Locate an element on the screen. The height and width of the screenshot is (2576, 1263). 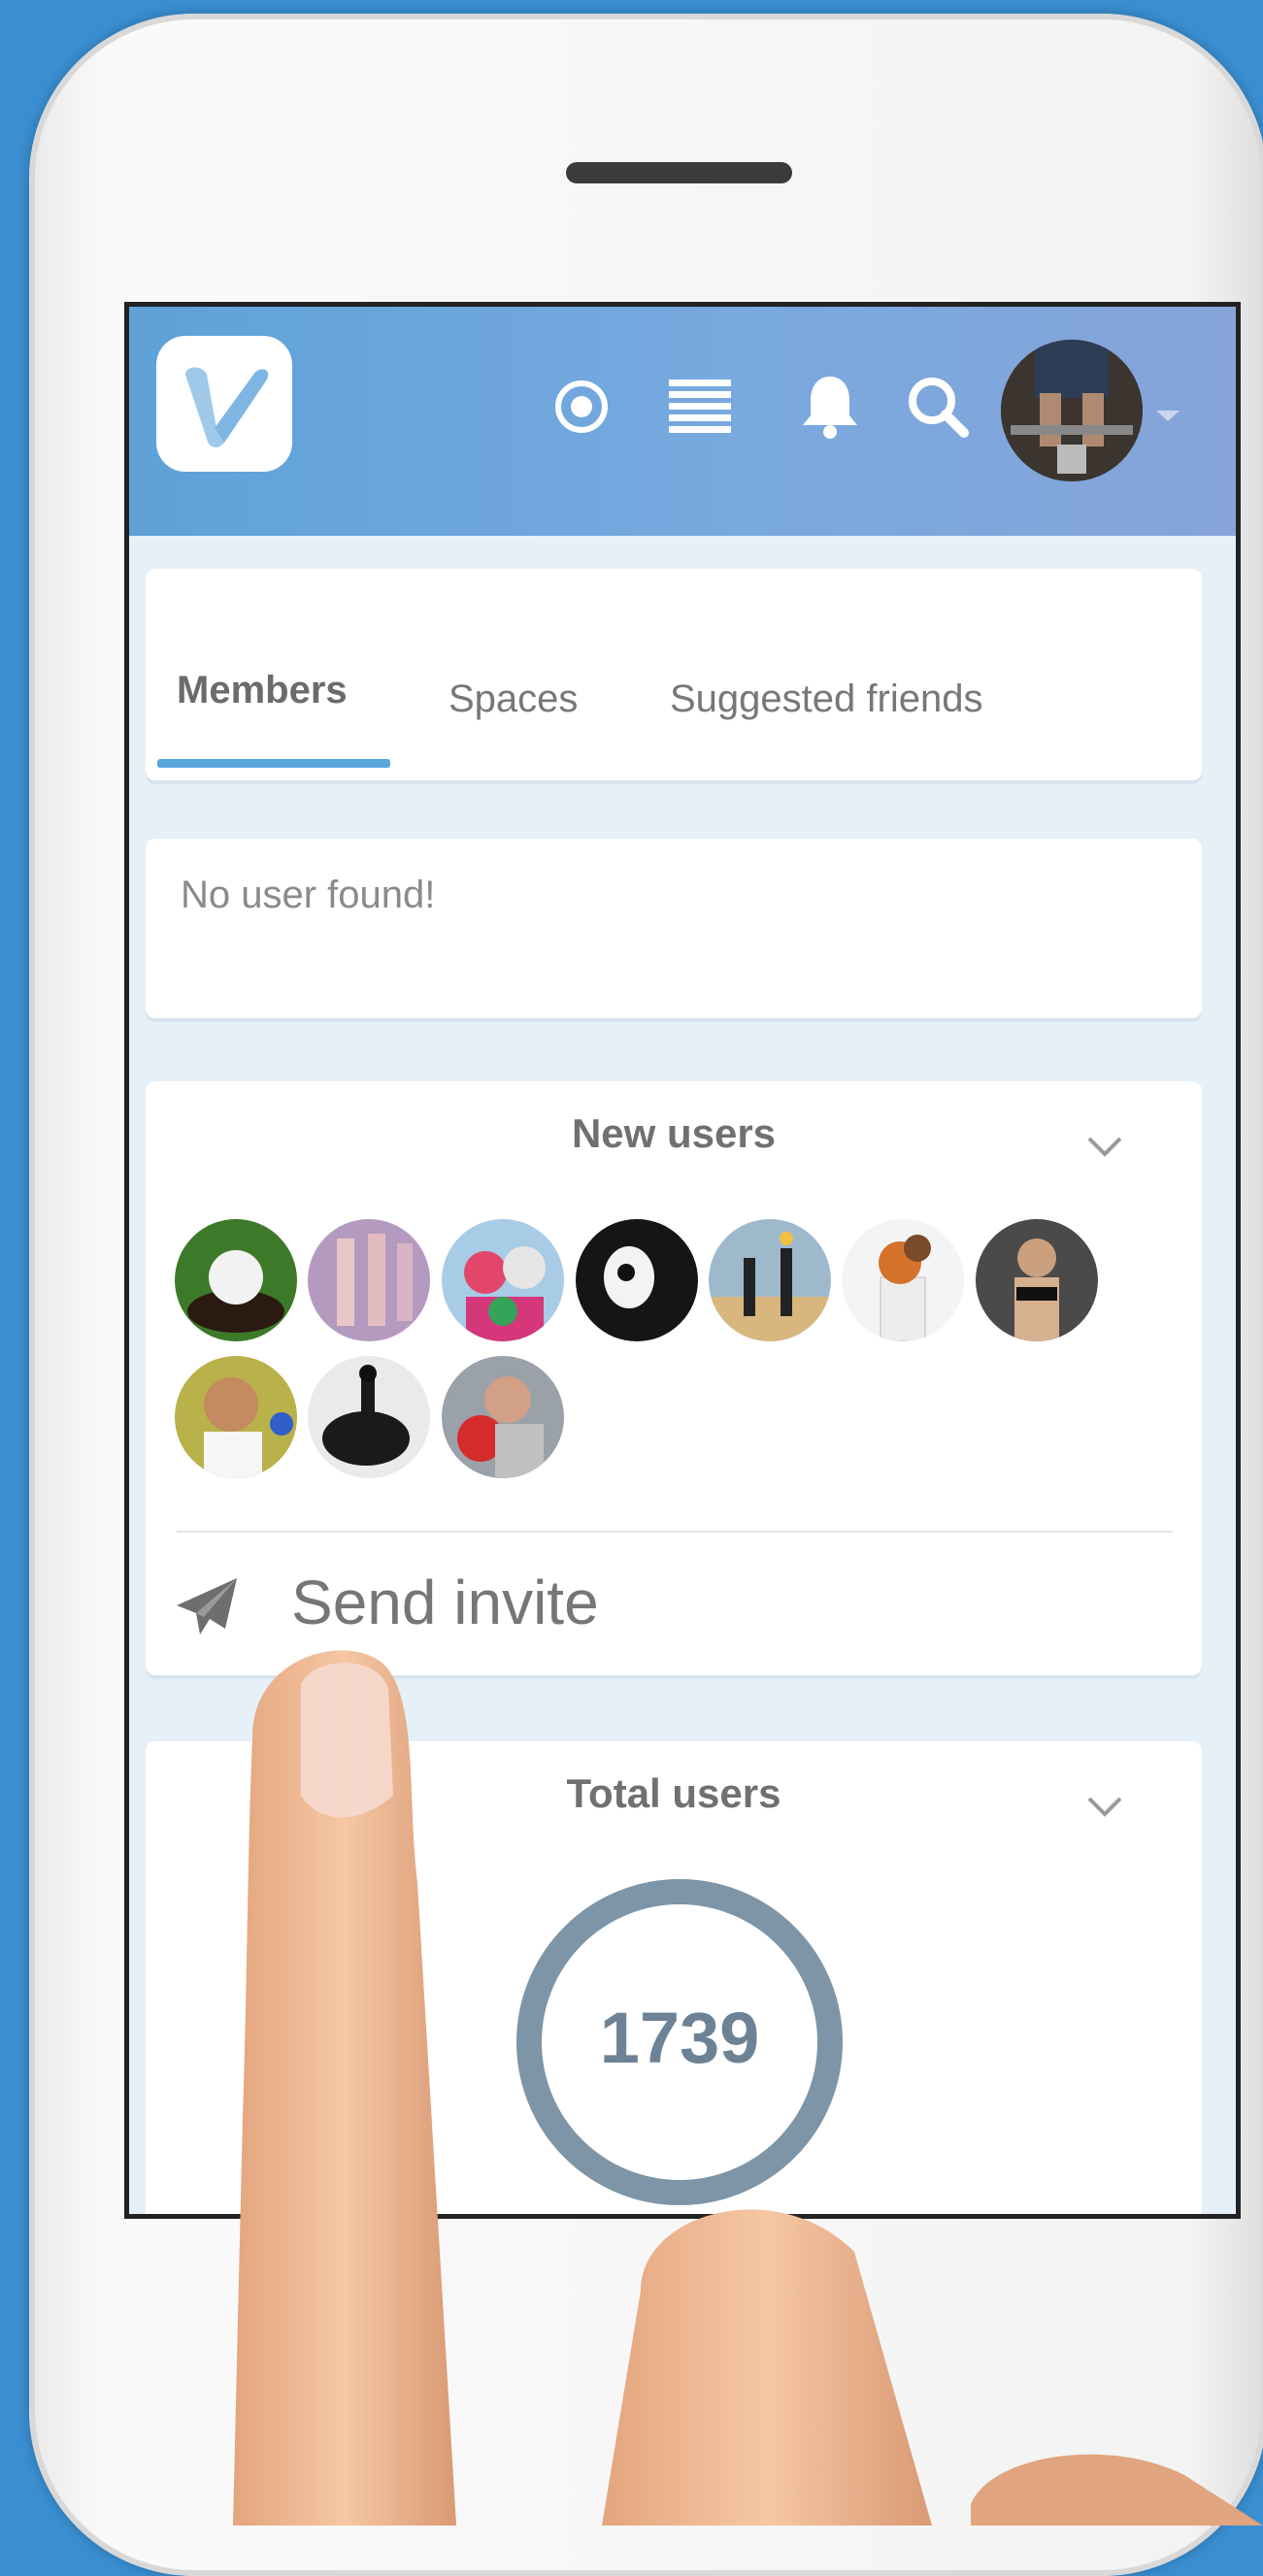
section-divider is located at coordinates (675, 1532).